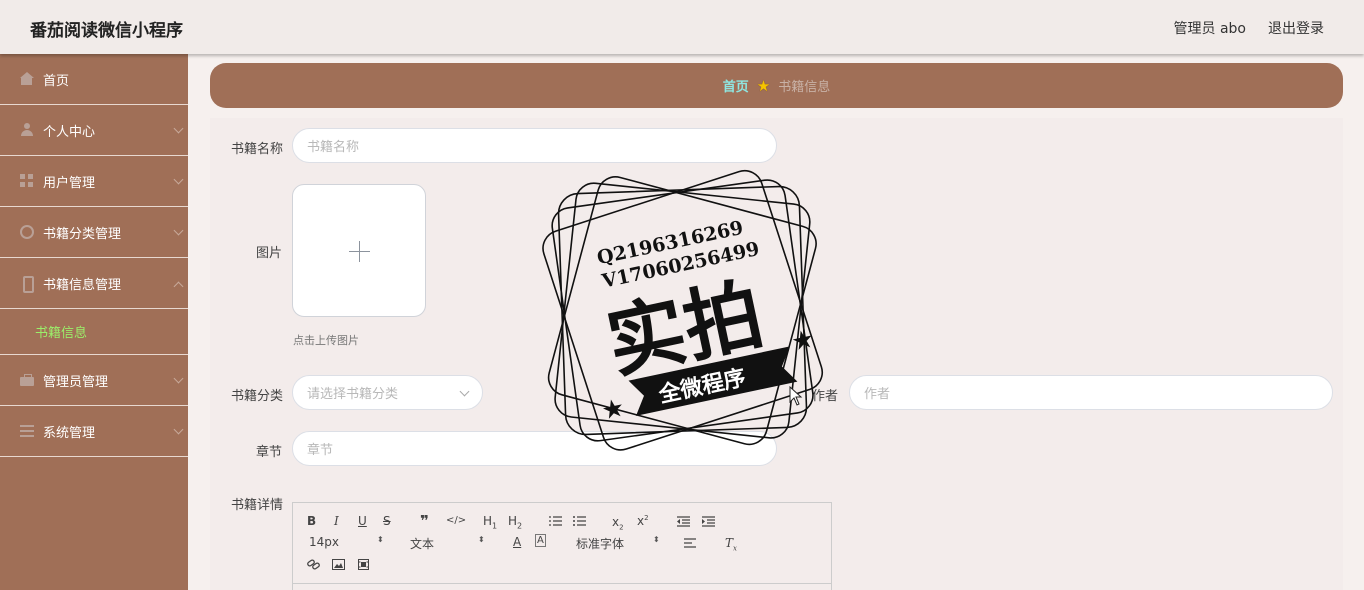 The width and height of the screenshot is (1364, 590). I want to click on sidebar-item-label: 用户管理, so click(69, 183).